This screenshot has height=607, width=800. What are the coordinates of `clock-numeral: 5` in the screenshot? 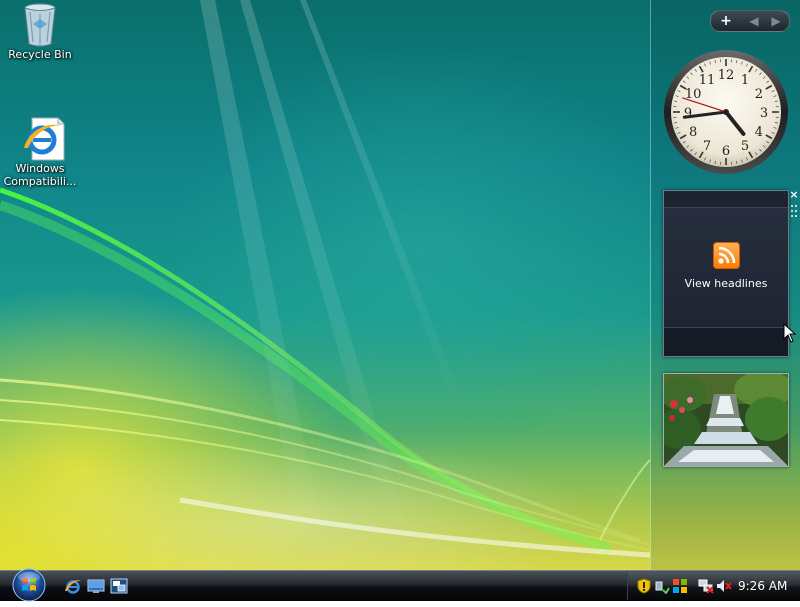 It's located at (745, 146).